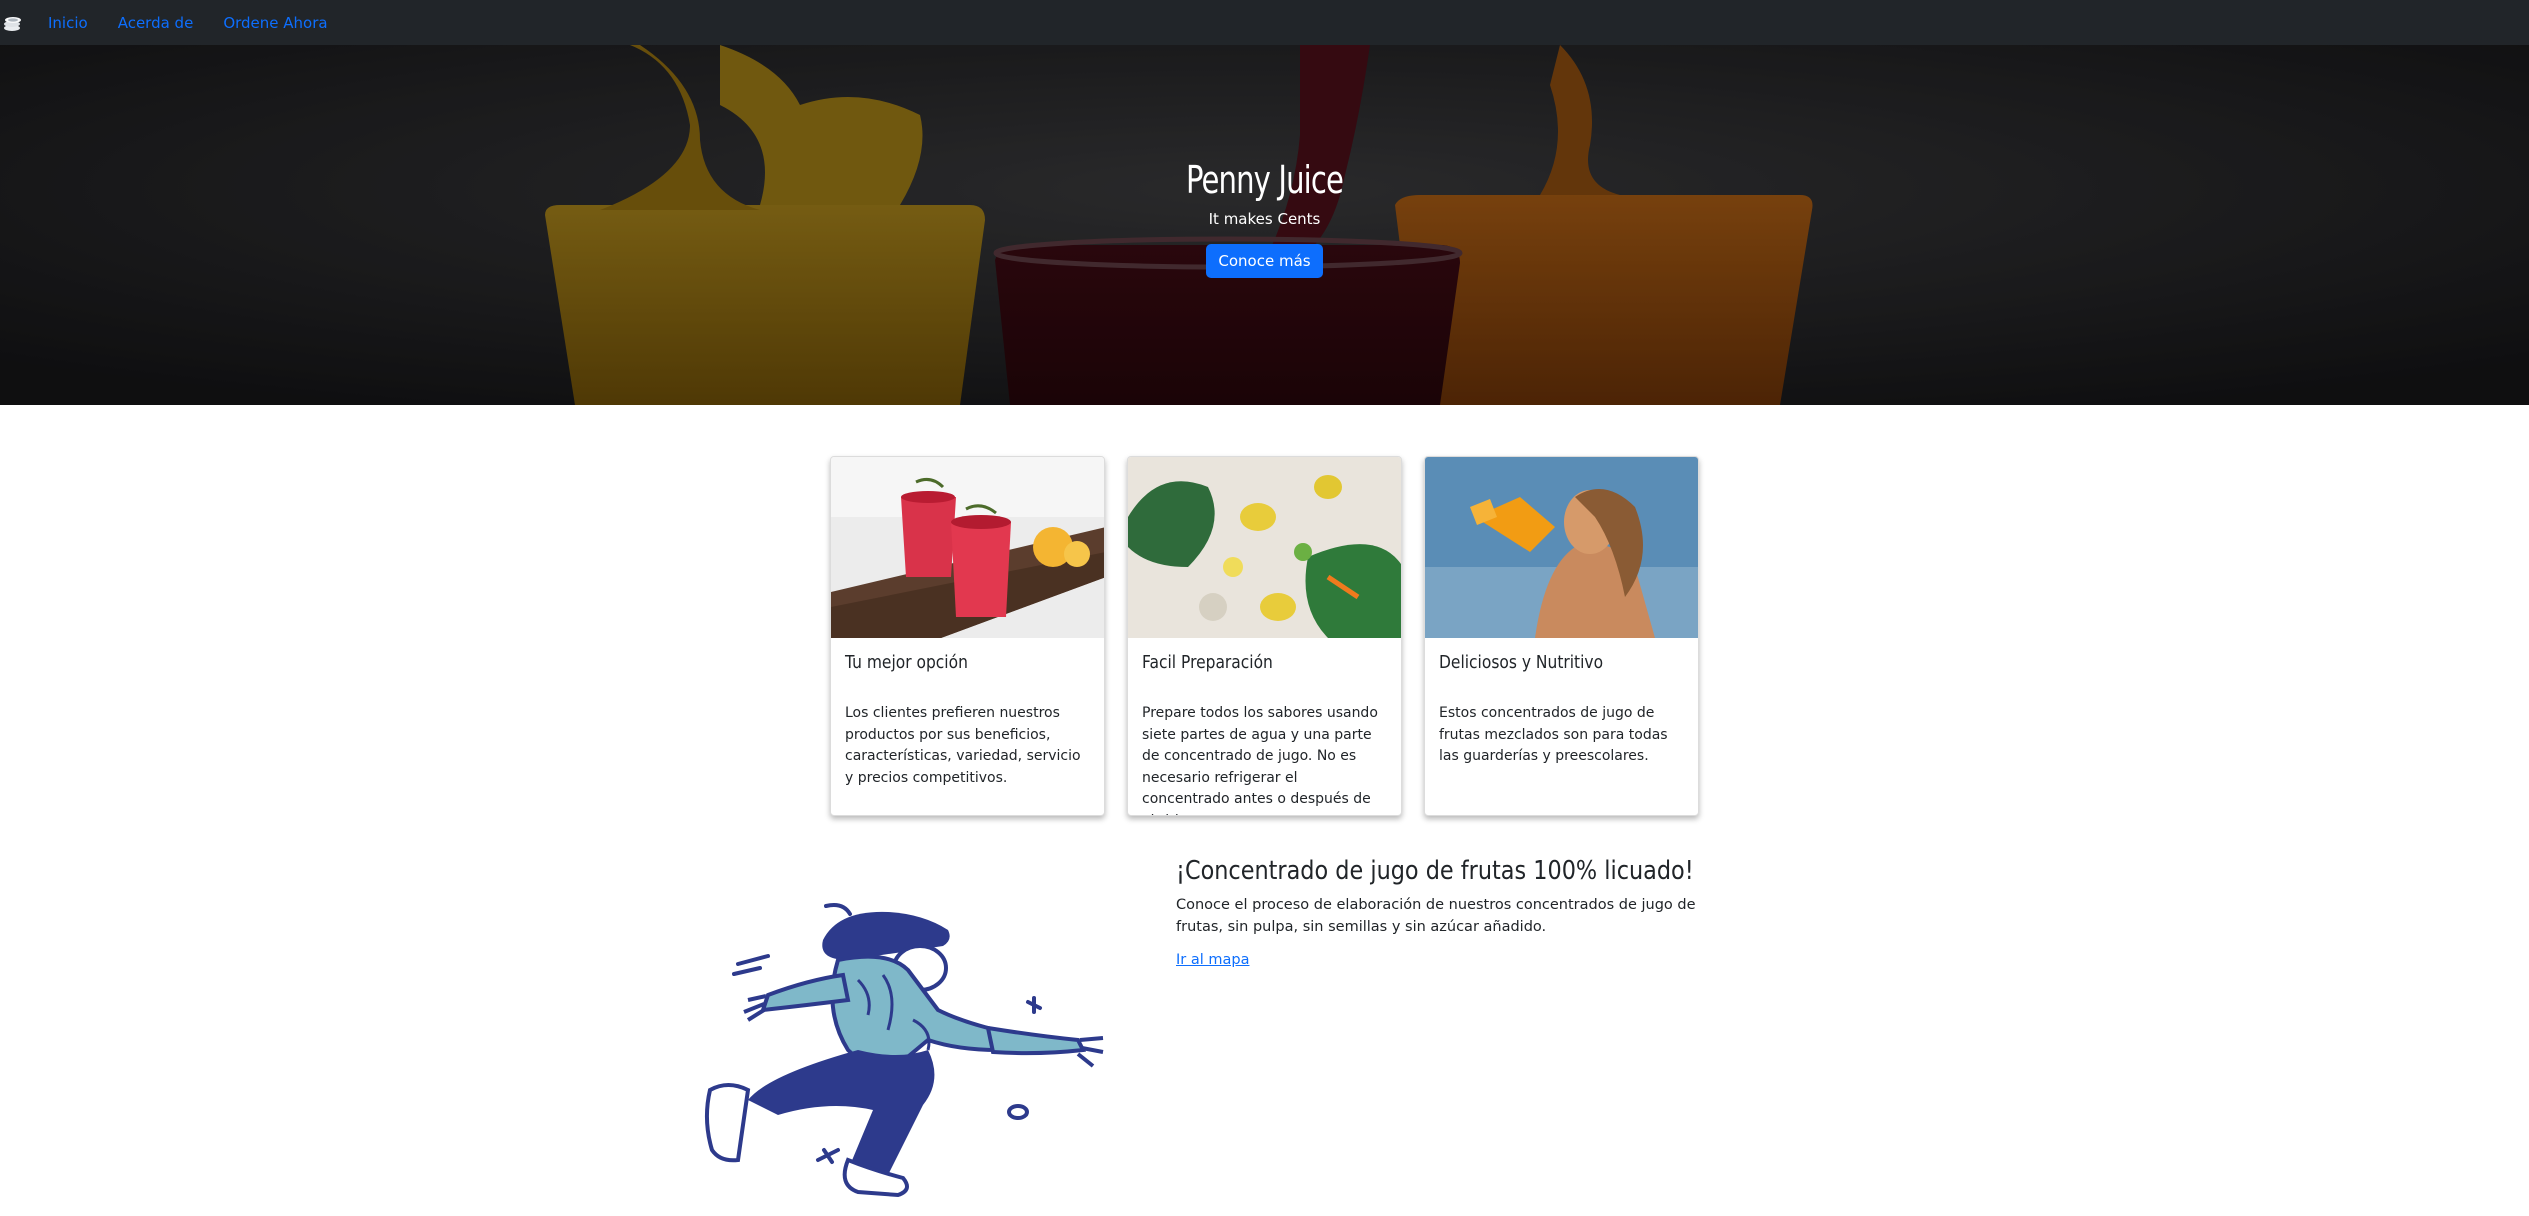 The height and width of the screenshot is (1216, 2529). What do you see at coordinates (906, 662) in the screenshot?
I see `card-title: Tu mejor opción` at bounding box center [906, 662].